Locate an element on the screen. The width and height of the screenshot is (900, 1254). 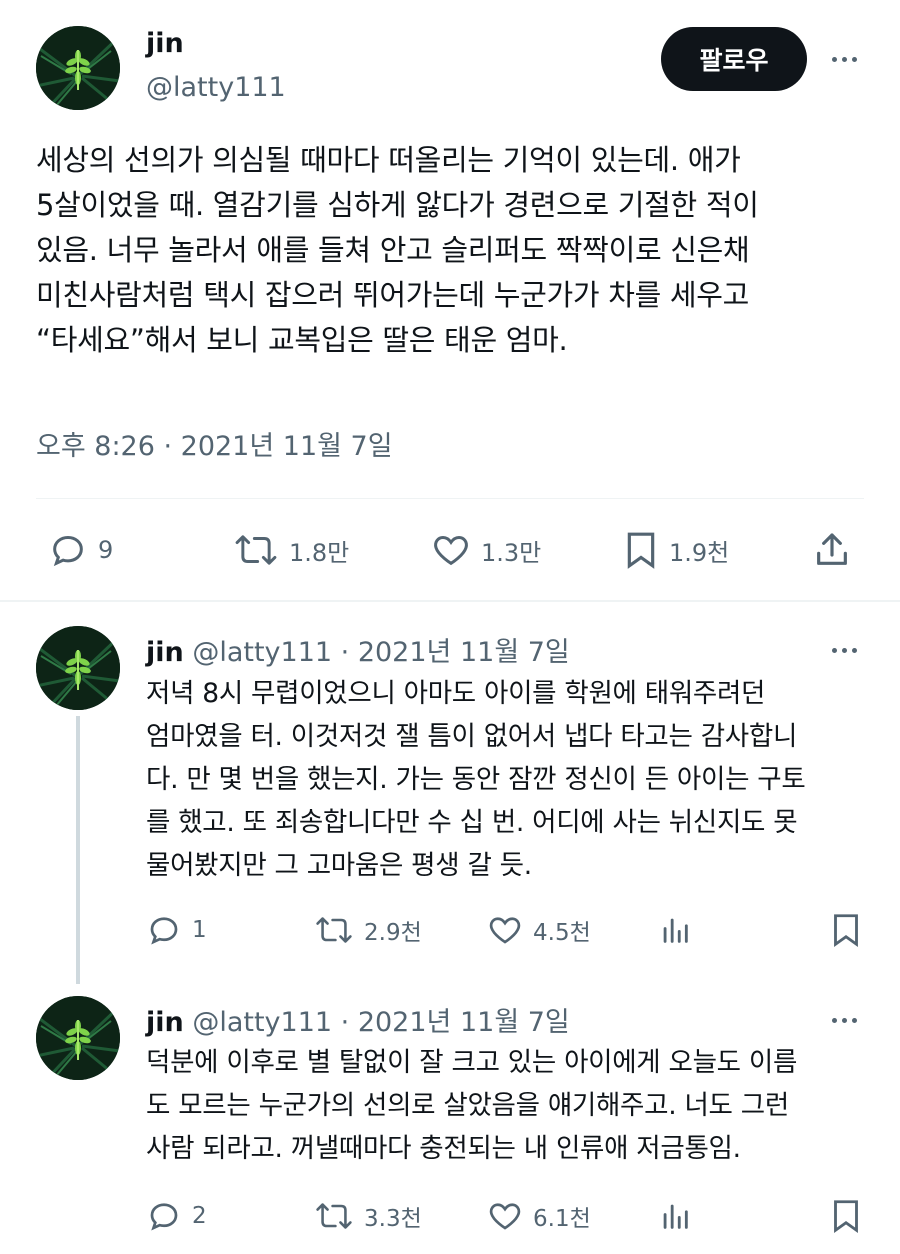
divider is located at coordinates (450, 498).